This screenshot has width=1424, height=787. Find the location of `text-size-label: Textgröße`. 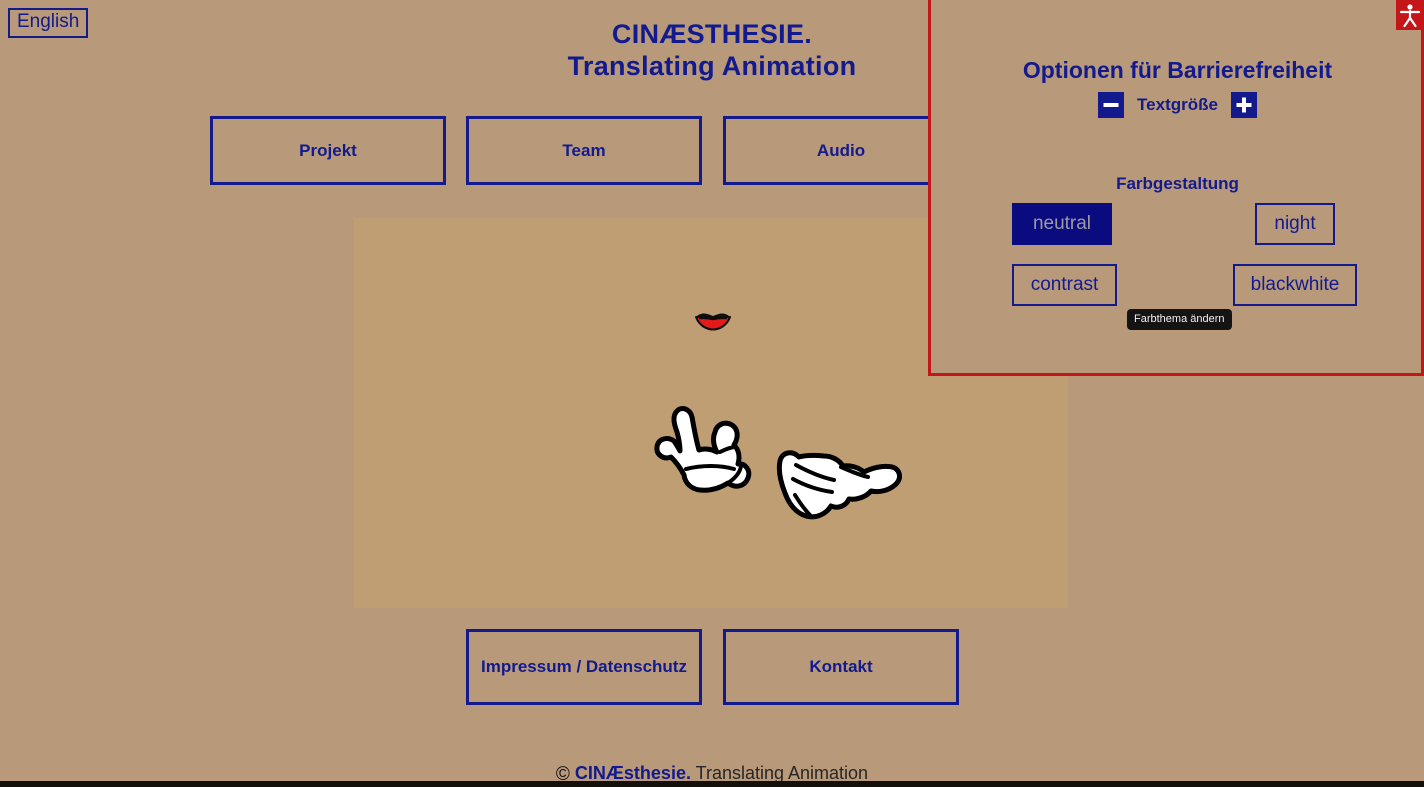

text-size-label: Textgröße is located at coordinates (1177, 104).